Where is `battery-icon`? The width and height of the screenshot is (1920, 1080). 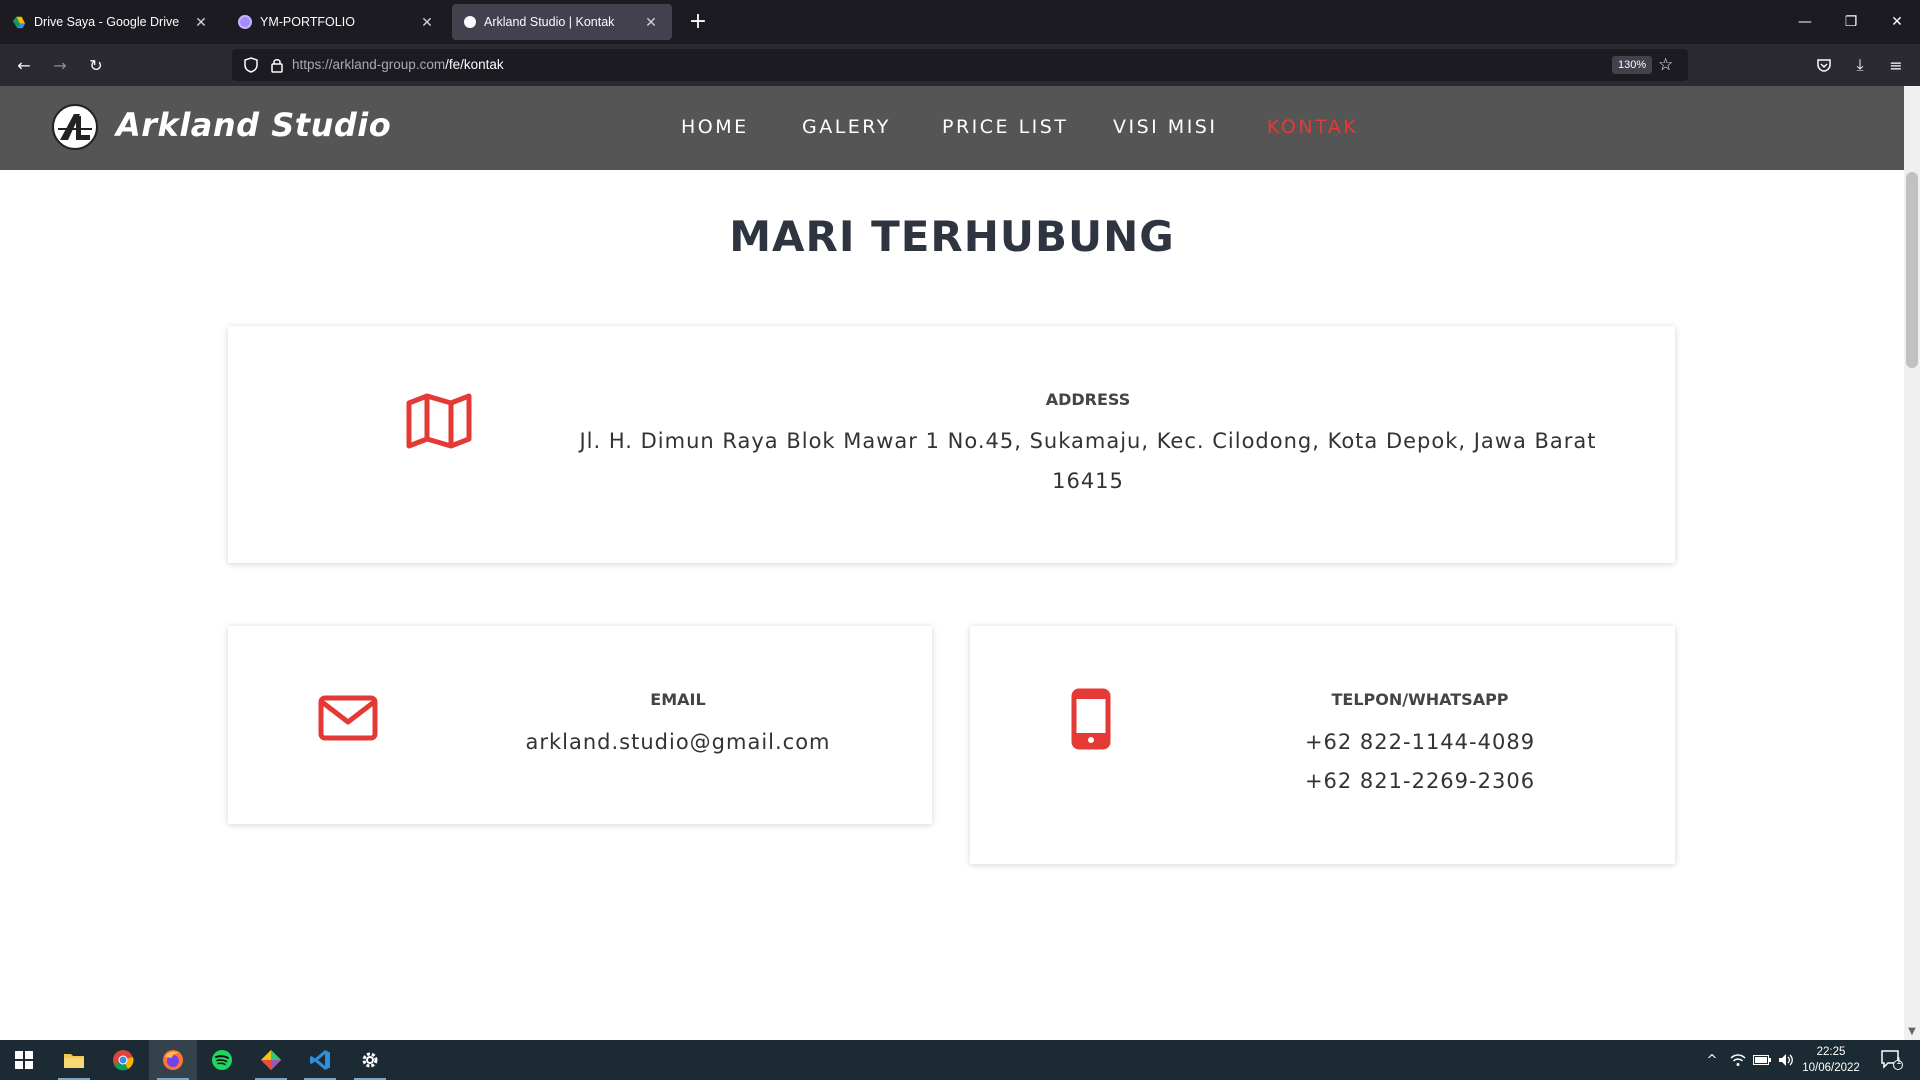
battery-icon is located at coordinates (1762, 1060).